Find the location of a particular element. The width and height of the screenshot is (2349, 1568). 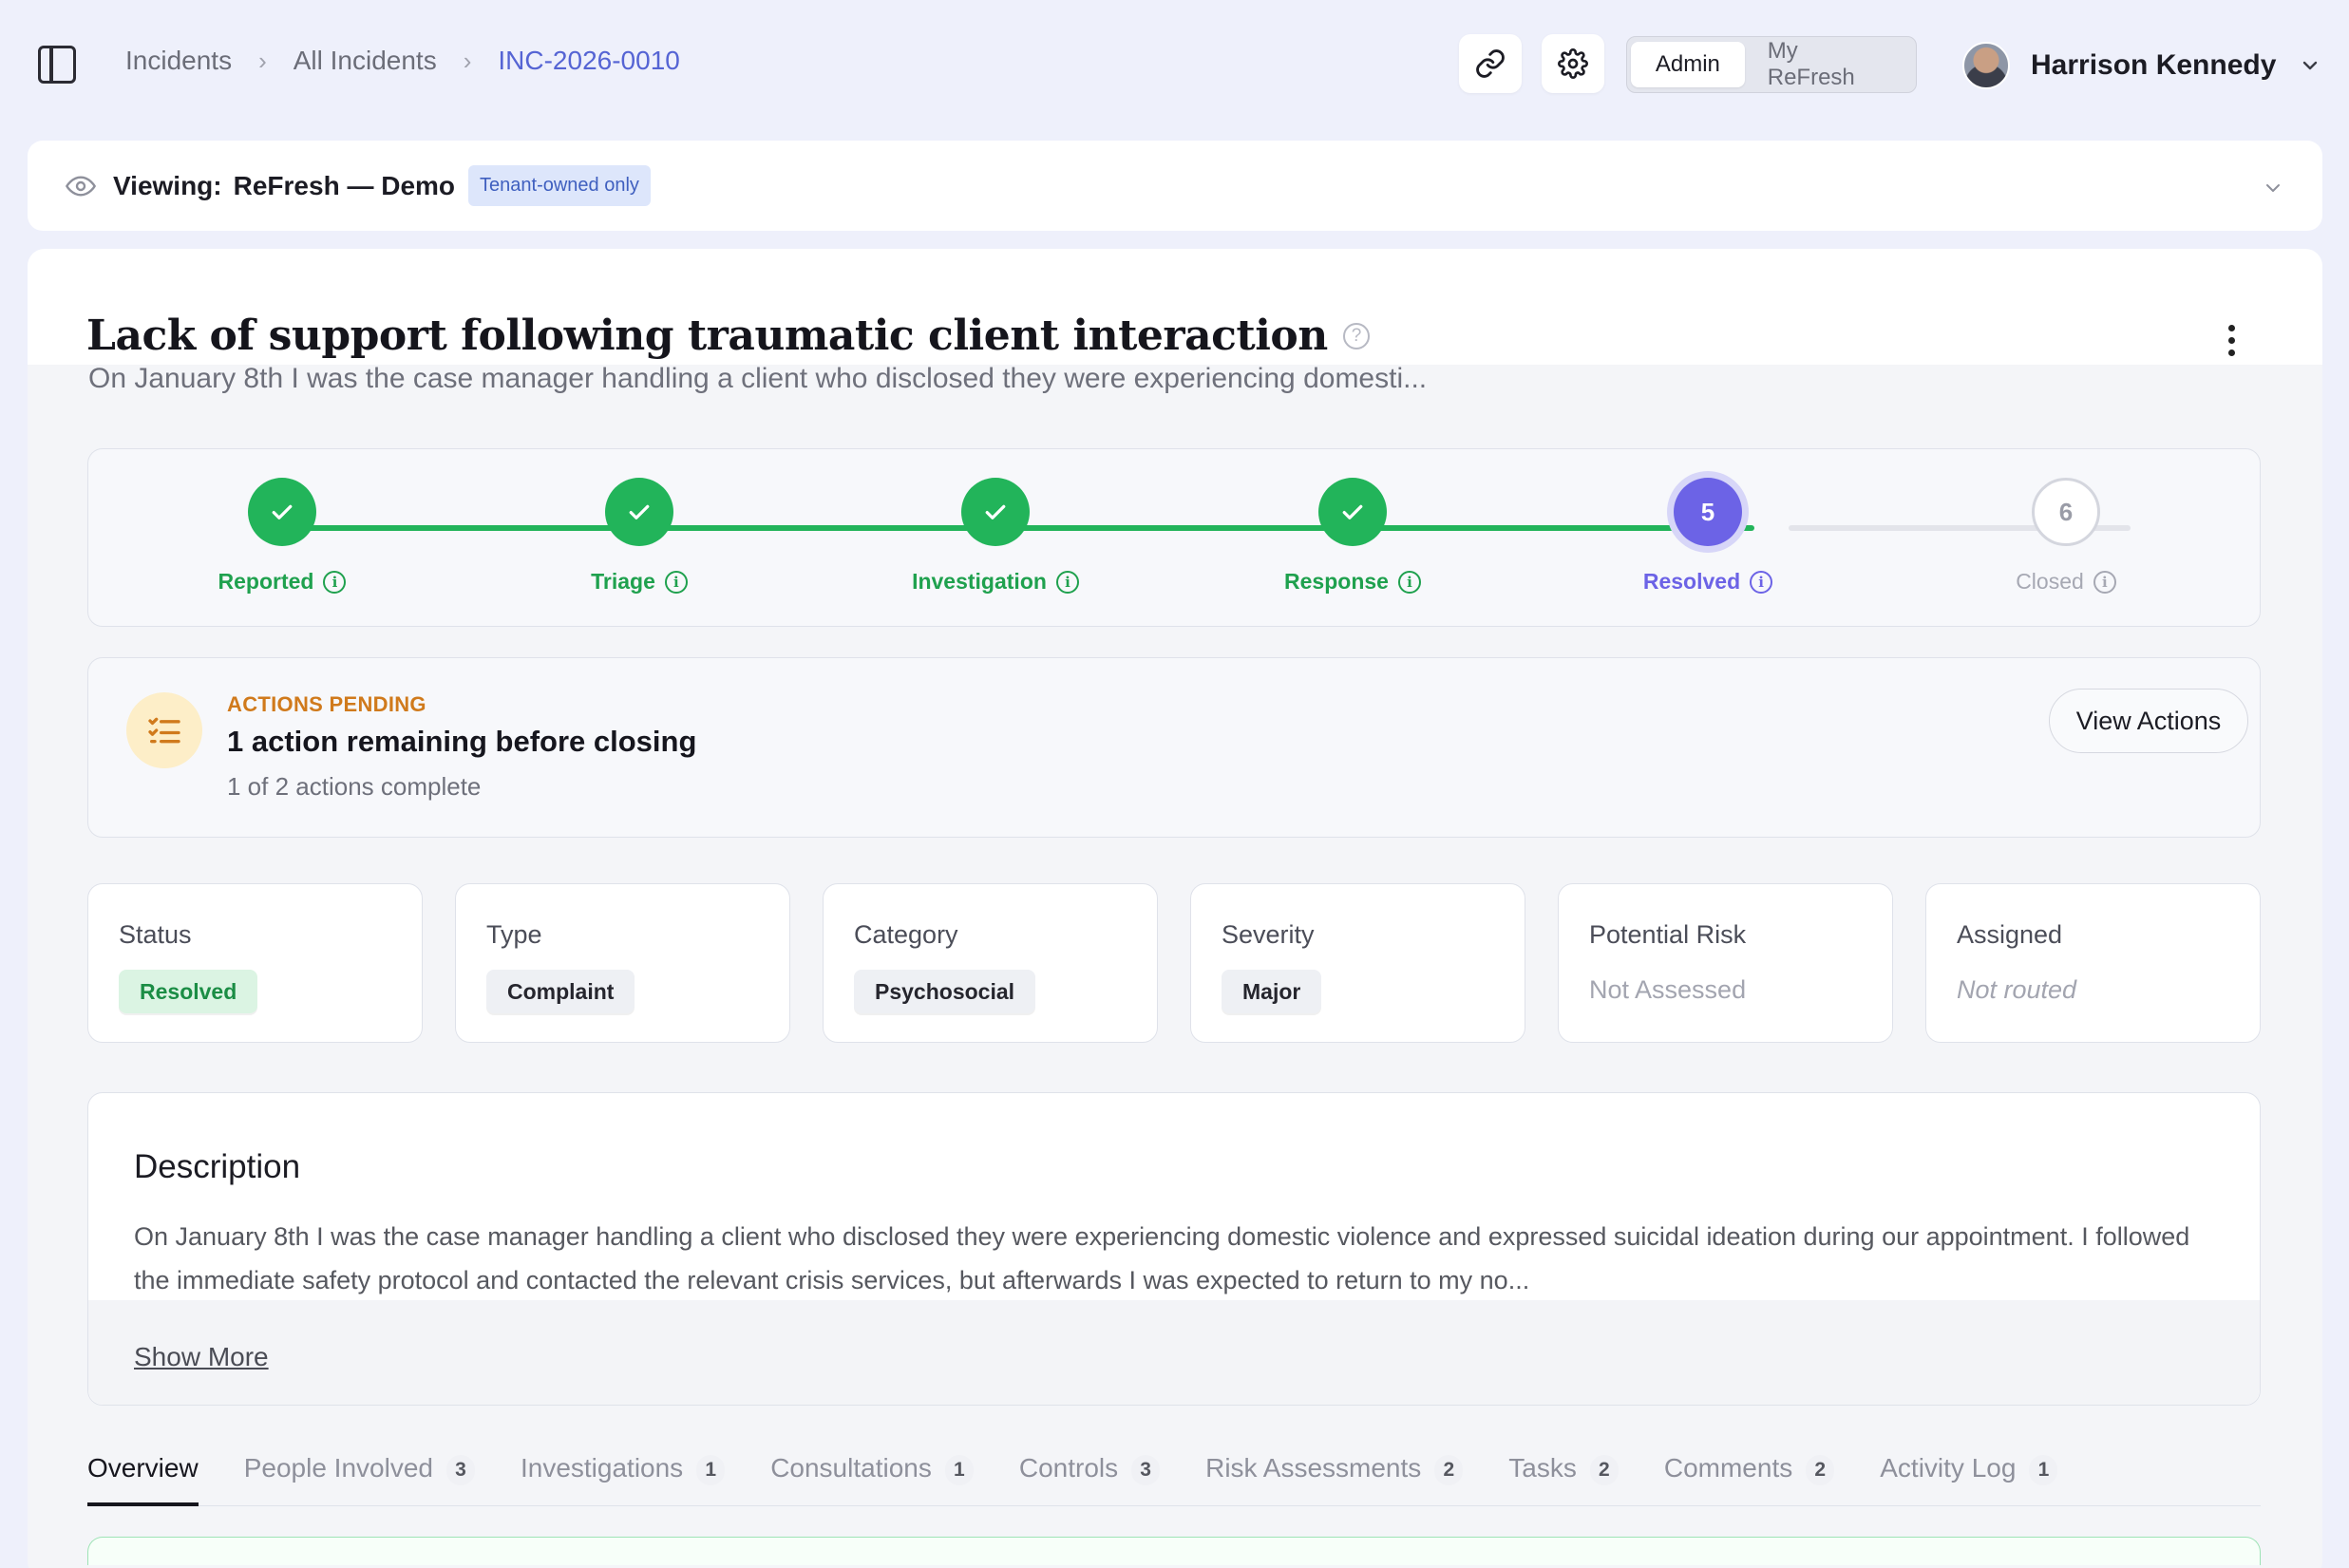

tab-consultations: Consultations 1 is located at coordinates (872, 1476).